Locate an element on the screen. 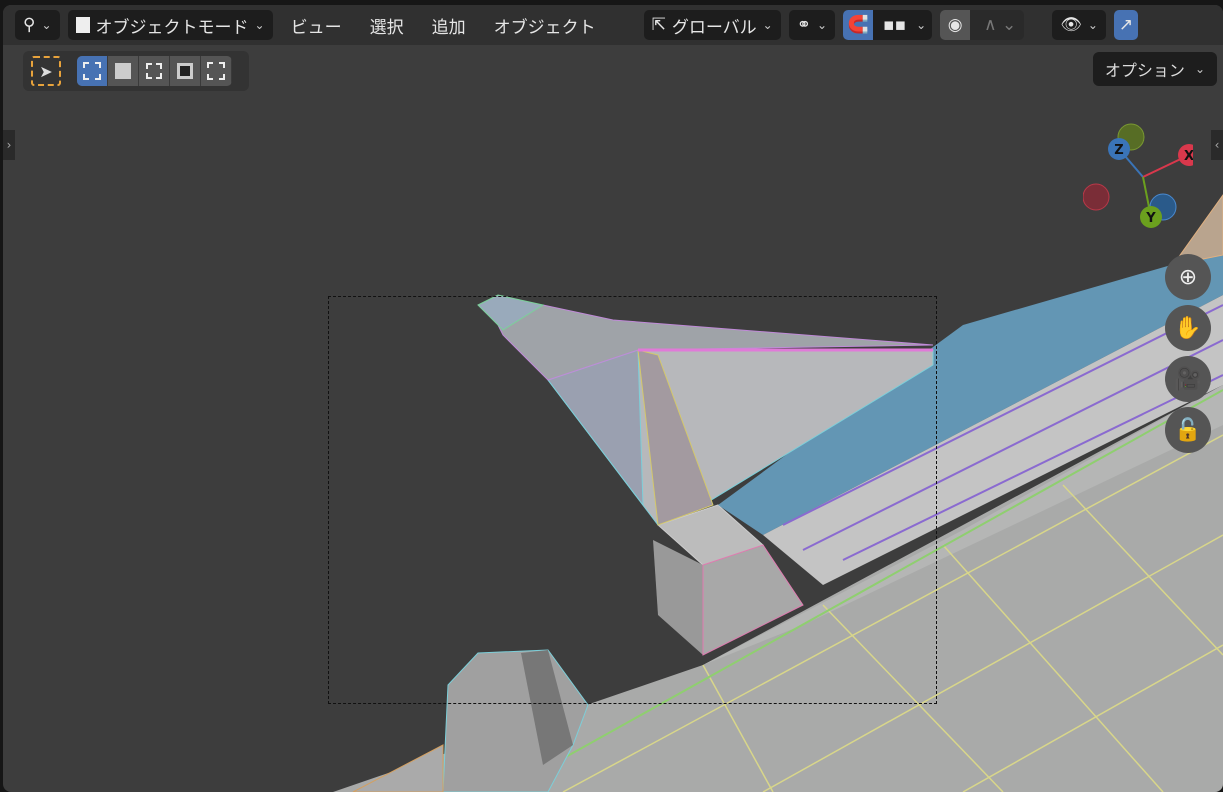  mode-invert-button is located at coordinates (185, 71).